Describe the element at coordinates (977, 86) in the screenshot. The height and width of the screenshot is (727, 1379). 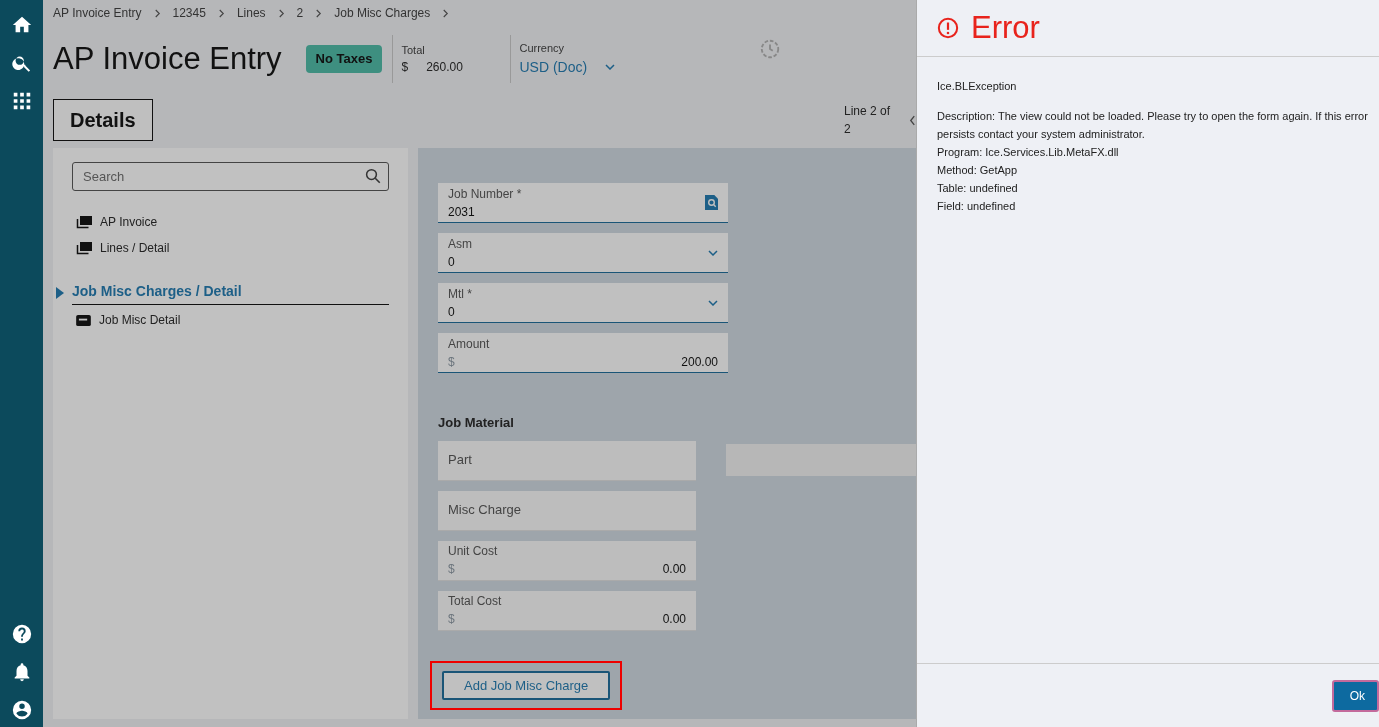
I see `exception-name: Ice.BLException` at that location.